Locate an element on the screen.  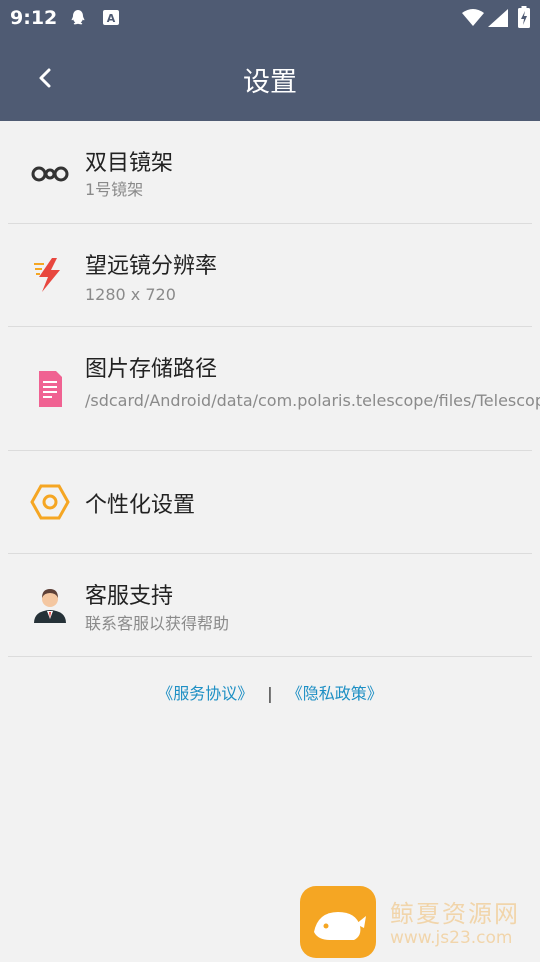
setting-subtitle: 1280 x 720 is located at coordinates (130, 294).